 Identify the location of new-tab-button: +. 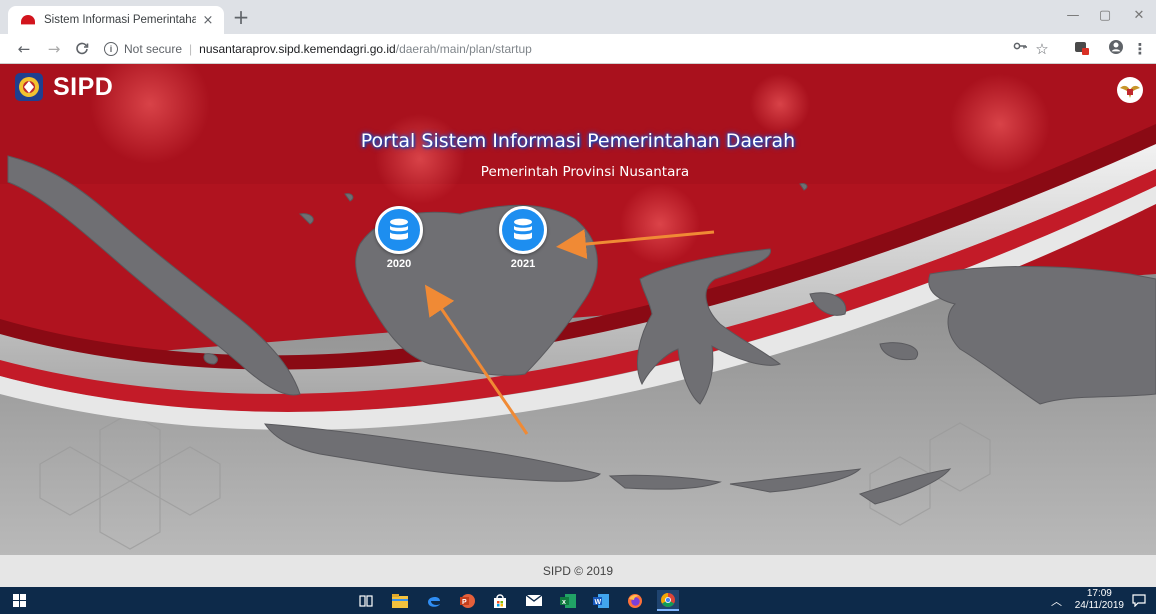
(241, 18).